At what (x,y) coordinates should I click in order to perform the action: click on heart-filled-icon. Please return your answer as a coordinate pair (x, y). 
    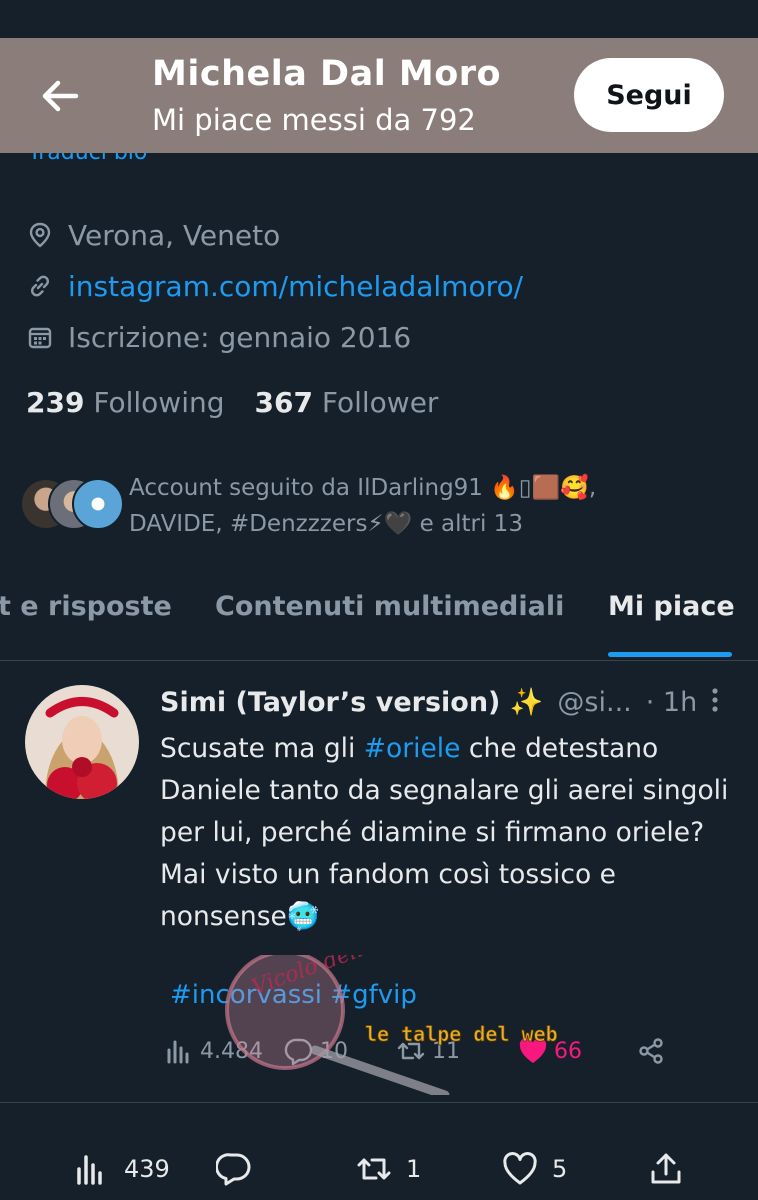
    Looking at the image, I should click on (533, 1050).